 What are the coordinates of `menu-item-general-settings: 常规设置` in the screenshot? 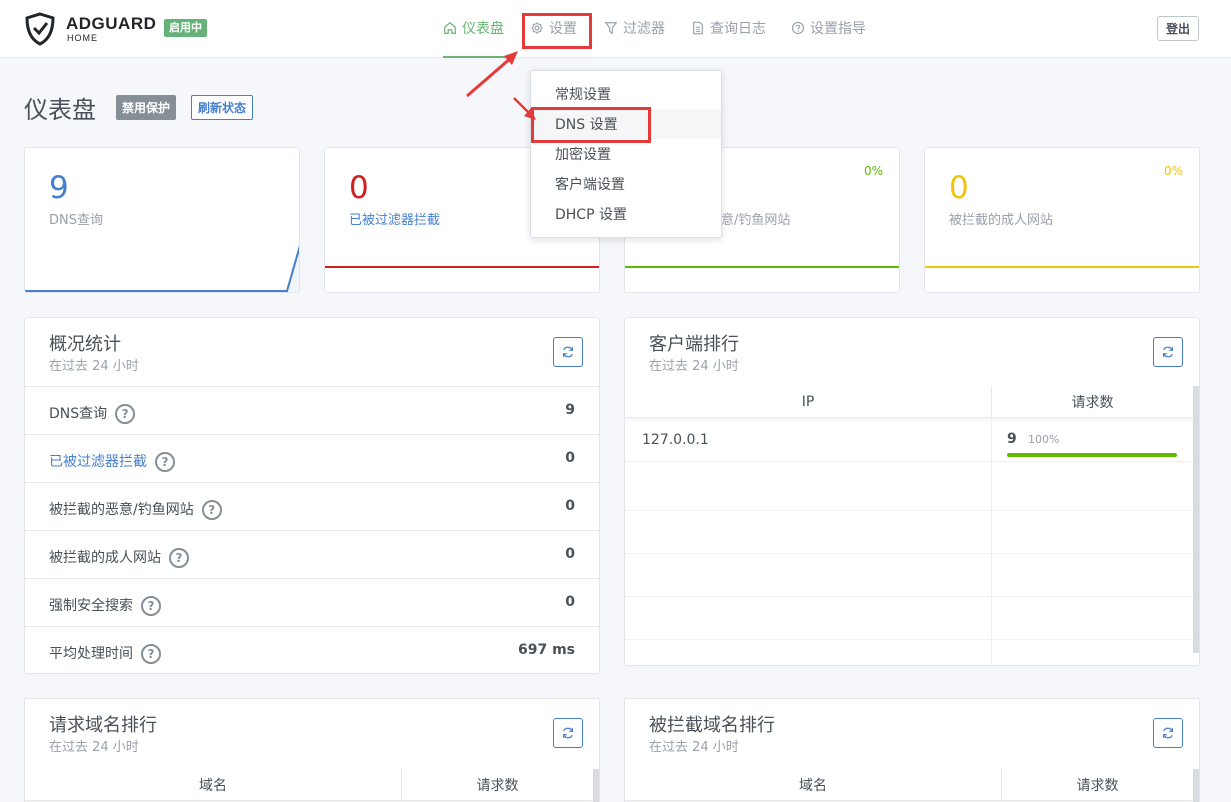 It's located at (626, 94).